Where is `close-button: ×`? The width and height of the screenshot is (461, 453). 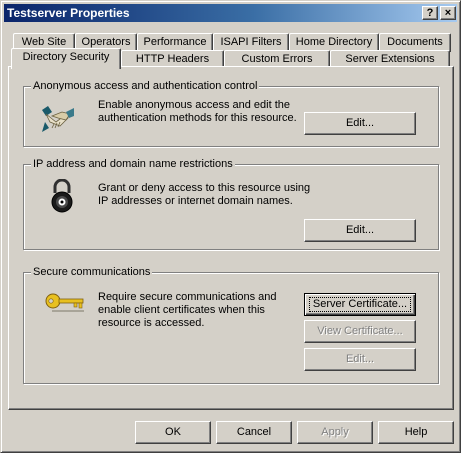
close-button: × is located at coordinates (448, 13).